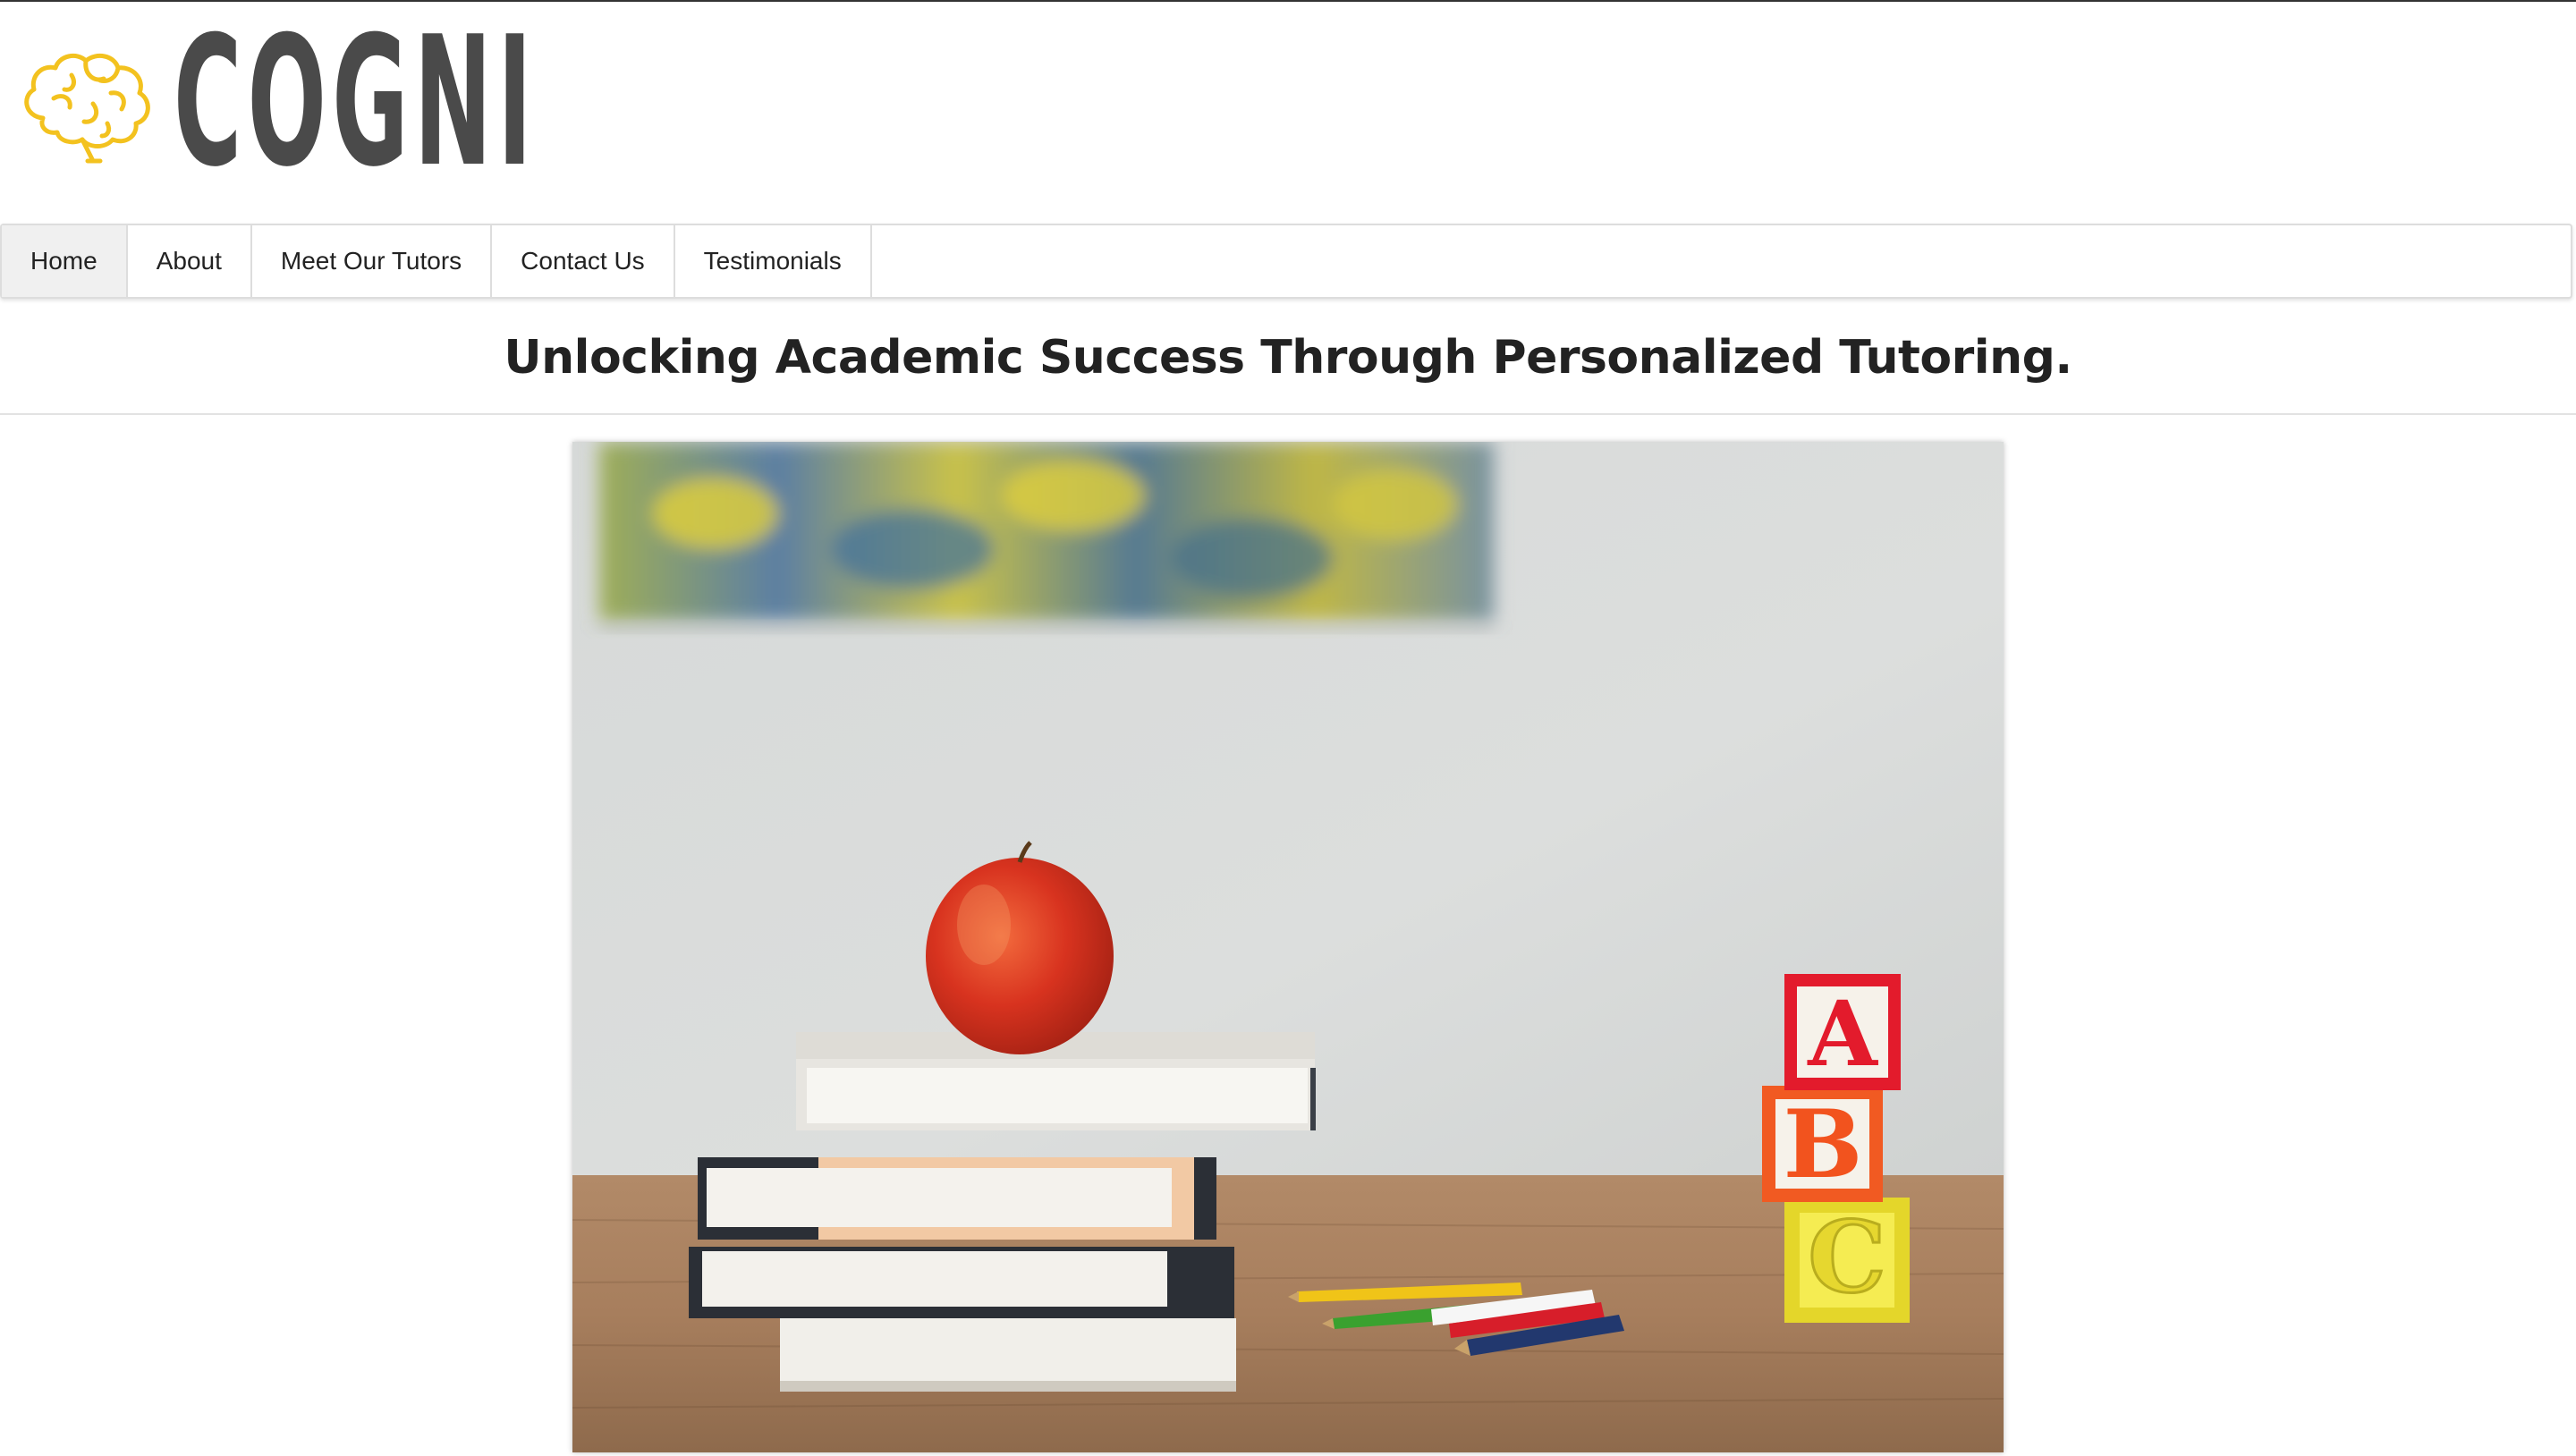 This screenshot has height=1456, width=2576. What do you see at coordinates (1823, 1143) in the screenshot?
I see `svg-text: B` at bounding box center [1823, 1143].